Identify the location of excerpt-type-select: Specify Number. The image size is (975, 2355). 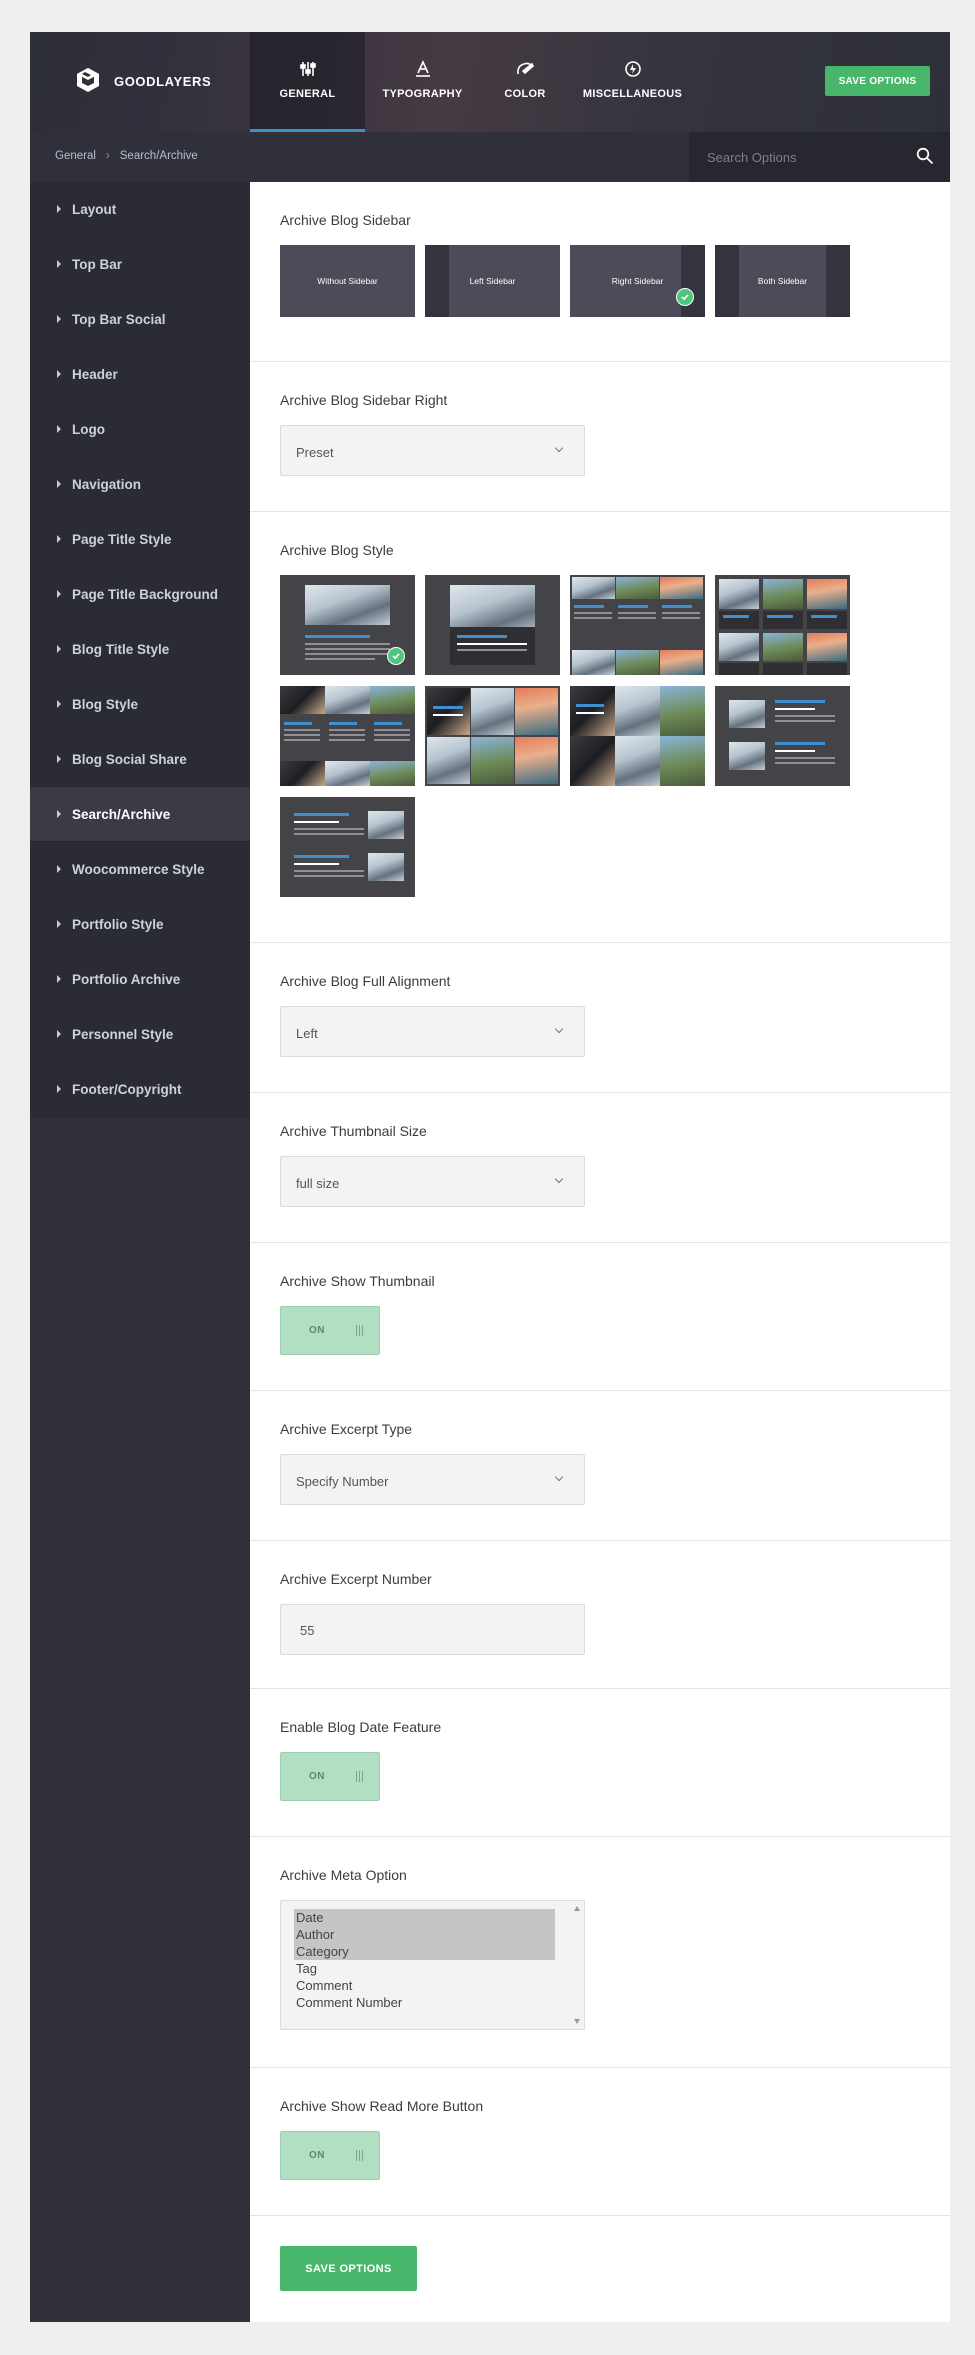
(432, 1479).